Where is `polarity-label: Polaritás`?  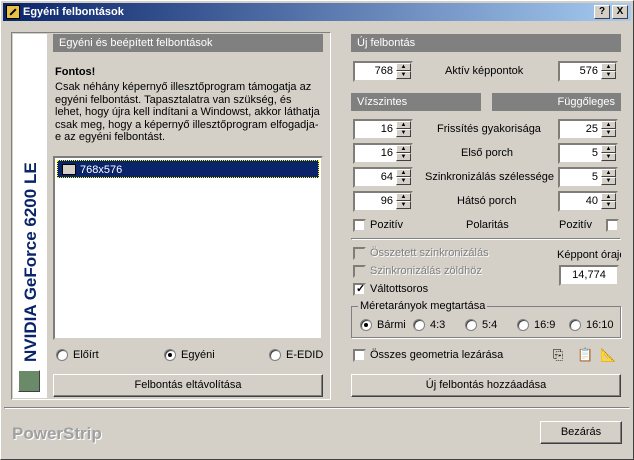 polarity-label: Polaritás is located at coordinates (487, 225).